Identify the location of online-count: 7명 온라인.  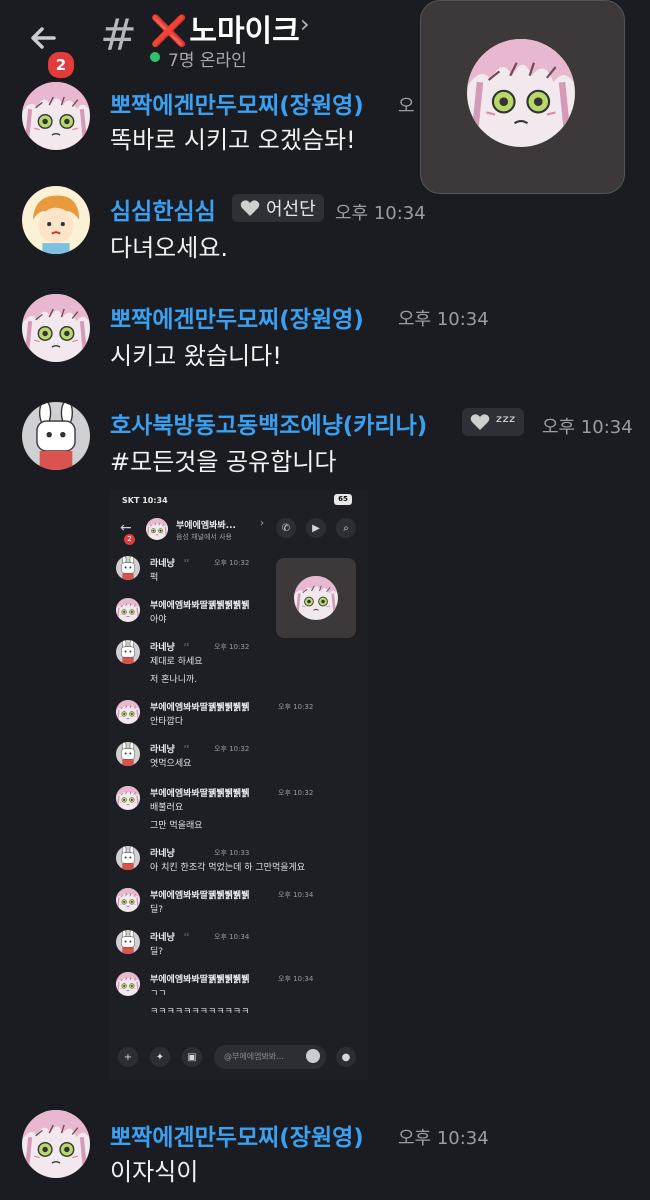
(207, 61).